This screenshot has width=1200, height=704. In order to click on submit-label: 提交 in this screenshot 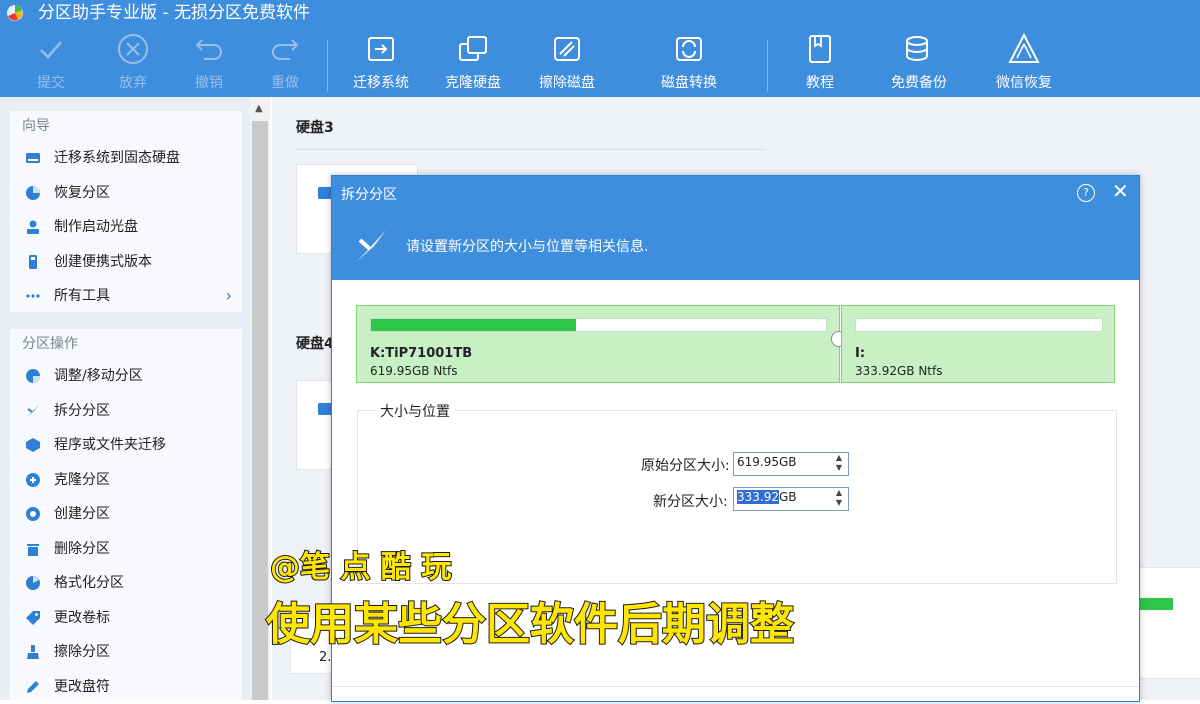, I will do `click(51, 82)`.